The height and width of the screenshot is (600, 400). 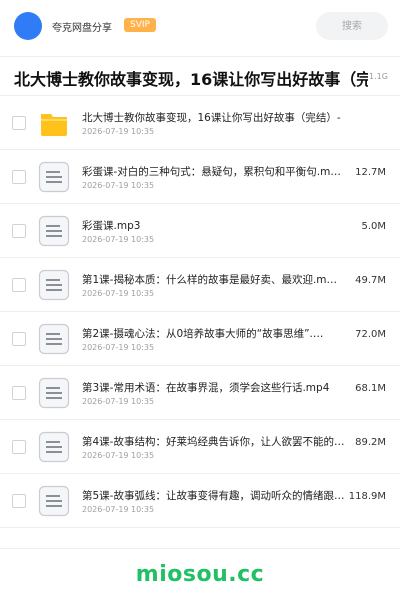 I want to click on file-size: 72.0M, so click(x=370, y=334).